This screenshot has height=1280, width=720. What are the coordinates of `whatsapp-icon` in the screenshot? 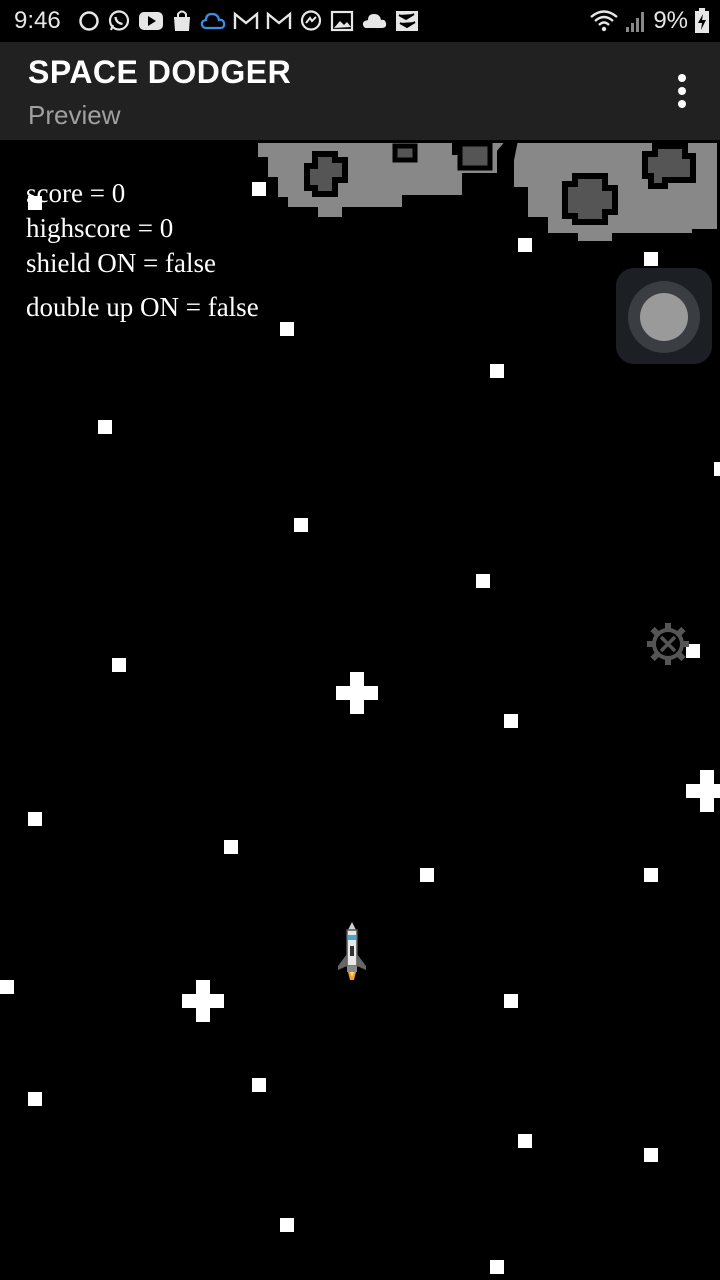 It's located at (119, 20).